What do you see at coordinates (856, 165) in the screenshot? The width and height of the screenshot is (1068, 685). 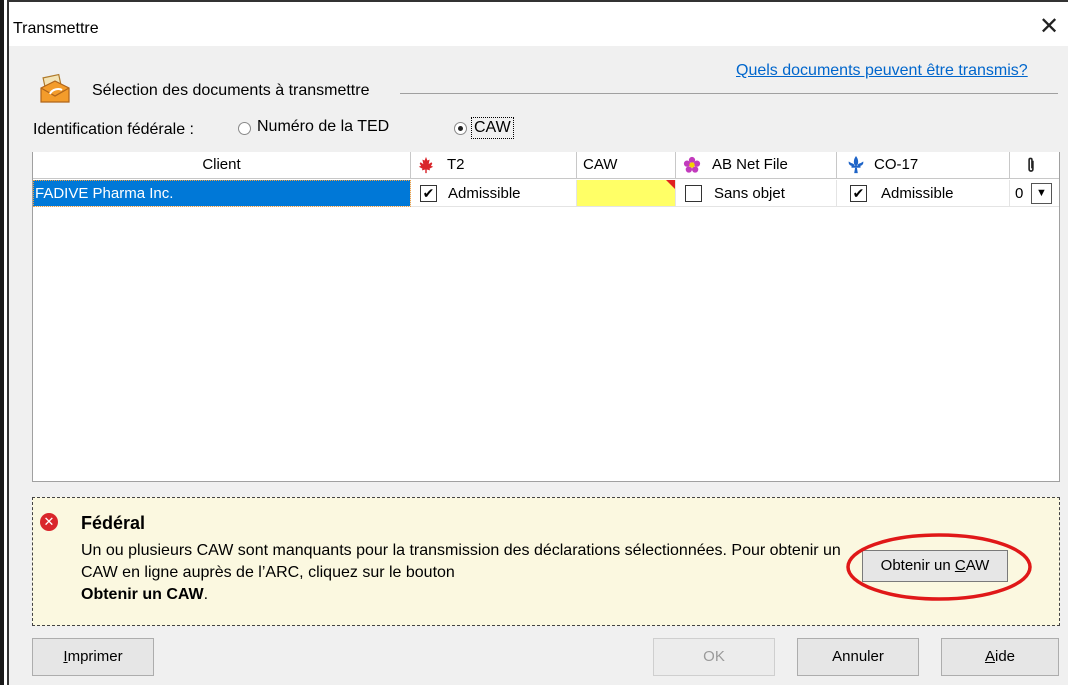 I see `quebec-fleur-de-lis-icon` at bounding box center [856, 165].